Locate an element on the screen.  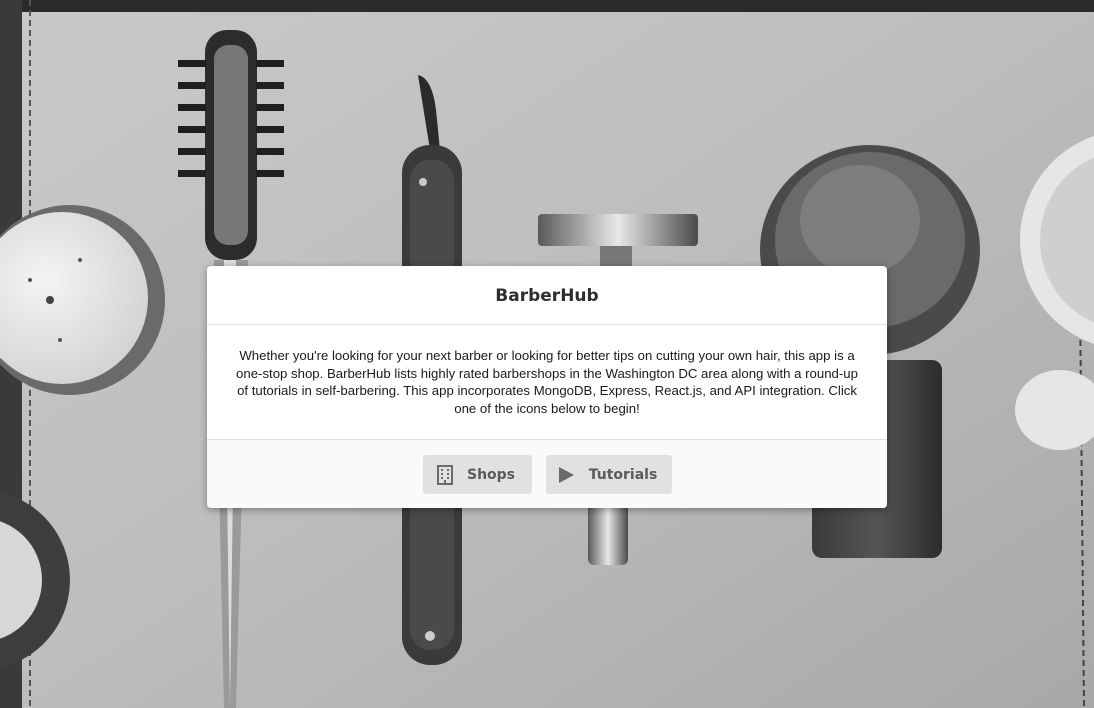
tutorials-button: Tutorials is located at coordinates (608, 474).